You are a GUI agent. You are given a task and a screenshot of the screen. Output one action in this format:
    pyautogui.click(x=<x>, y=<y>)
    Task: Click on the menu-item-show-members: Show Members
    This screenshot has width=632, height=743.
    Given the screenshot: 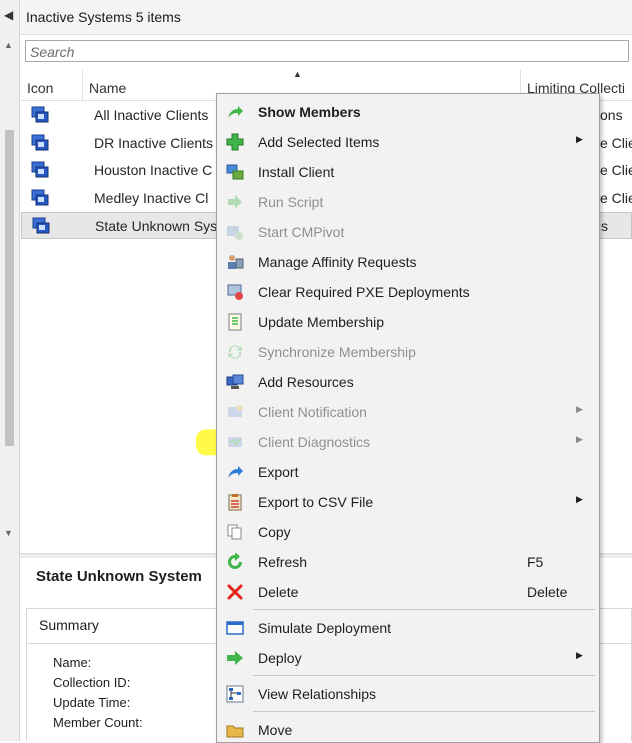 What is the action you would take?
    pyautogui.click(x=407, y=112)
    